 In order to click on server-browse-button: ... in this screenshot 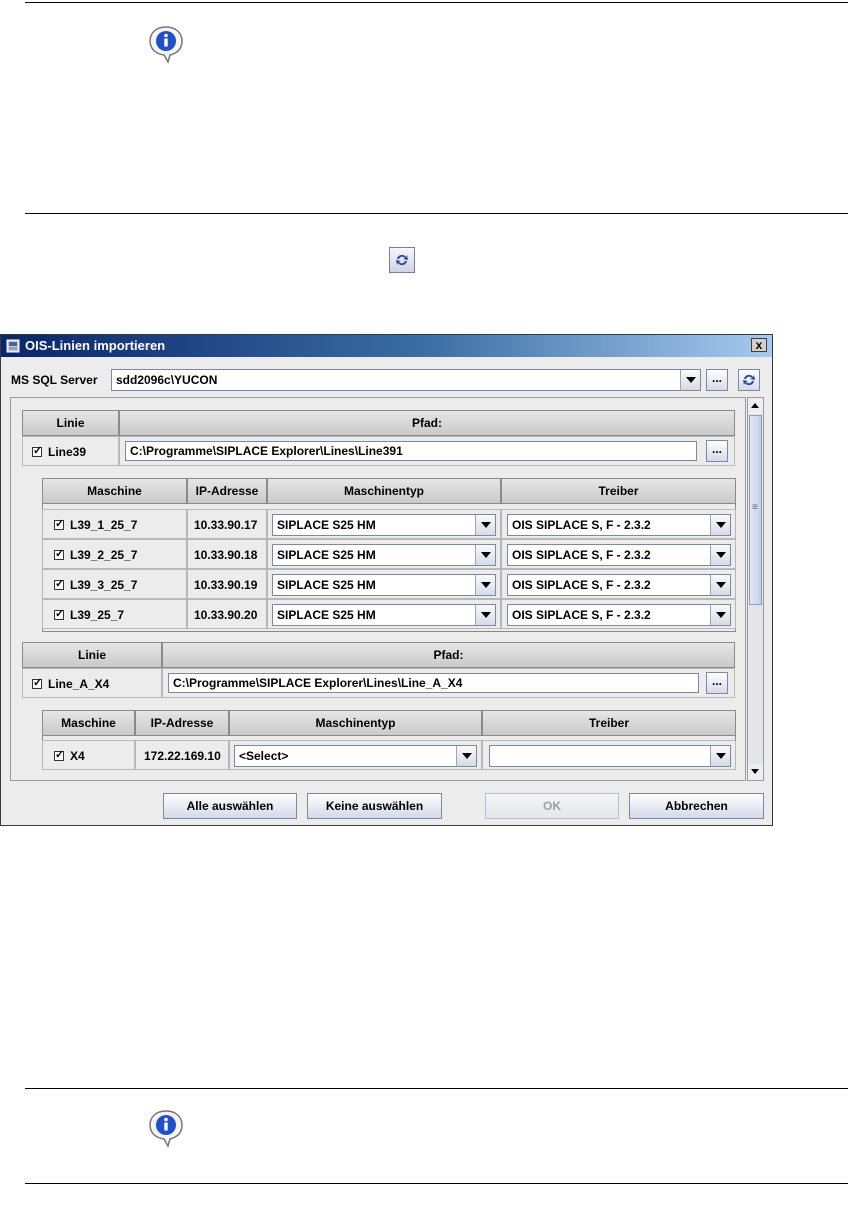, I will do `click(717, 380)`.